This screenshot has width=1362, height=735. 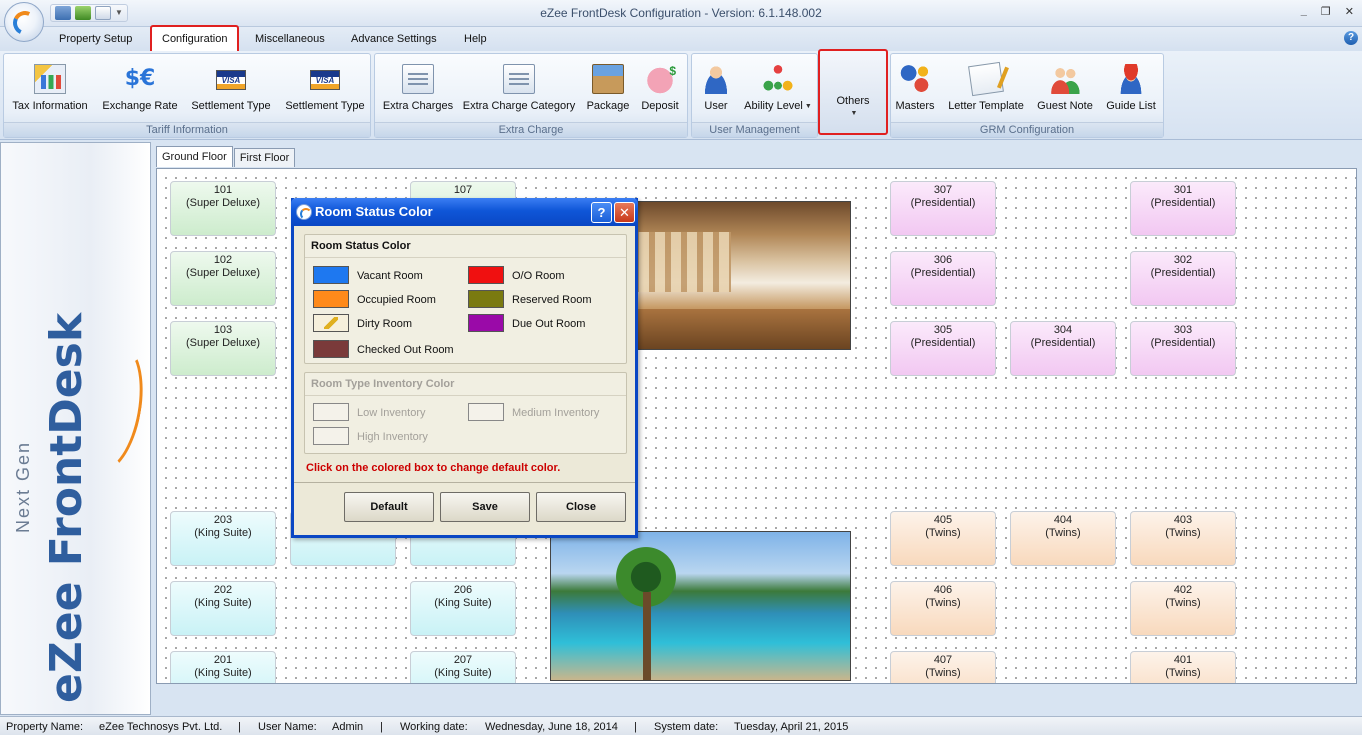 What do you see at coordinates (331, 412) in the screenshot?
I see `low-inventory-swatch` at bounding box center [331, 412].